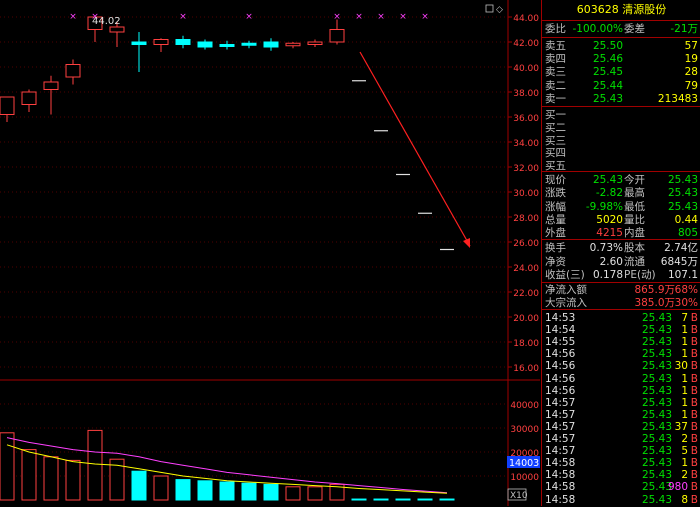 The width and height of the screenshot is (700, 507). What do you see at coordinates (555, 248) in the screenshot?
I see `stats-label: 换手` at bounding box center [555, 248].